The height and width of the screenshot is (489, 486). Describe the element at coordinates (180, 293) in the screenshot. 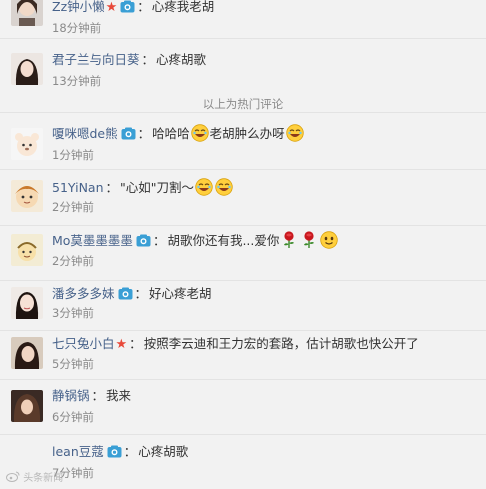

I see `comment-text: 好心疼老胡` at that location.